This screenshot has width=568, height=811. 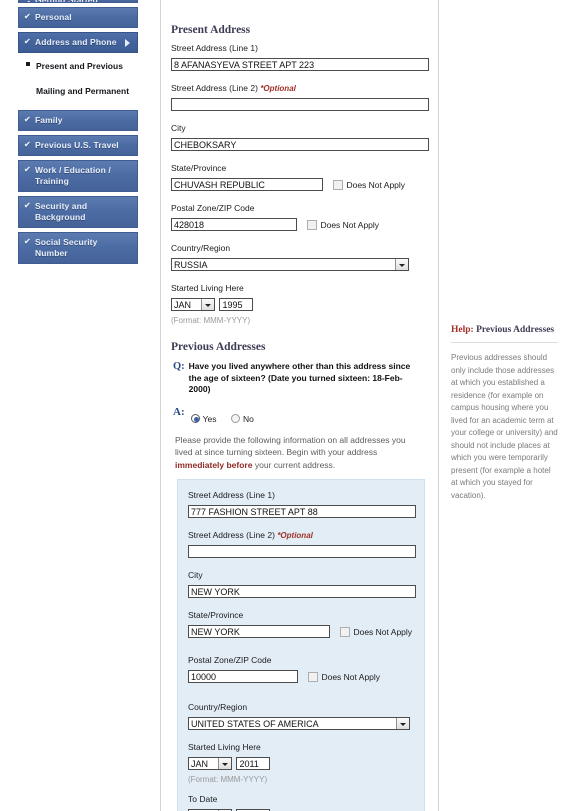 What do you see at coordinates (344, 676) in the screenshot?
I see `prev-postal-does-not-apply: Does Not Apply` at bounding box center [344, 676].